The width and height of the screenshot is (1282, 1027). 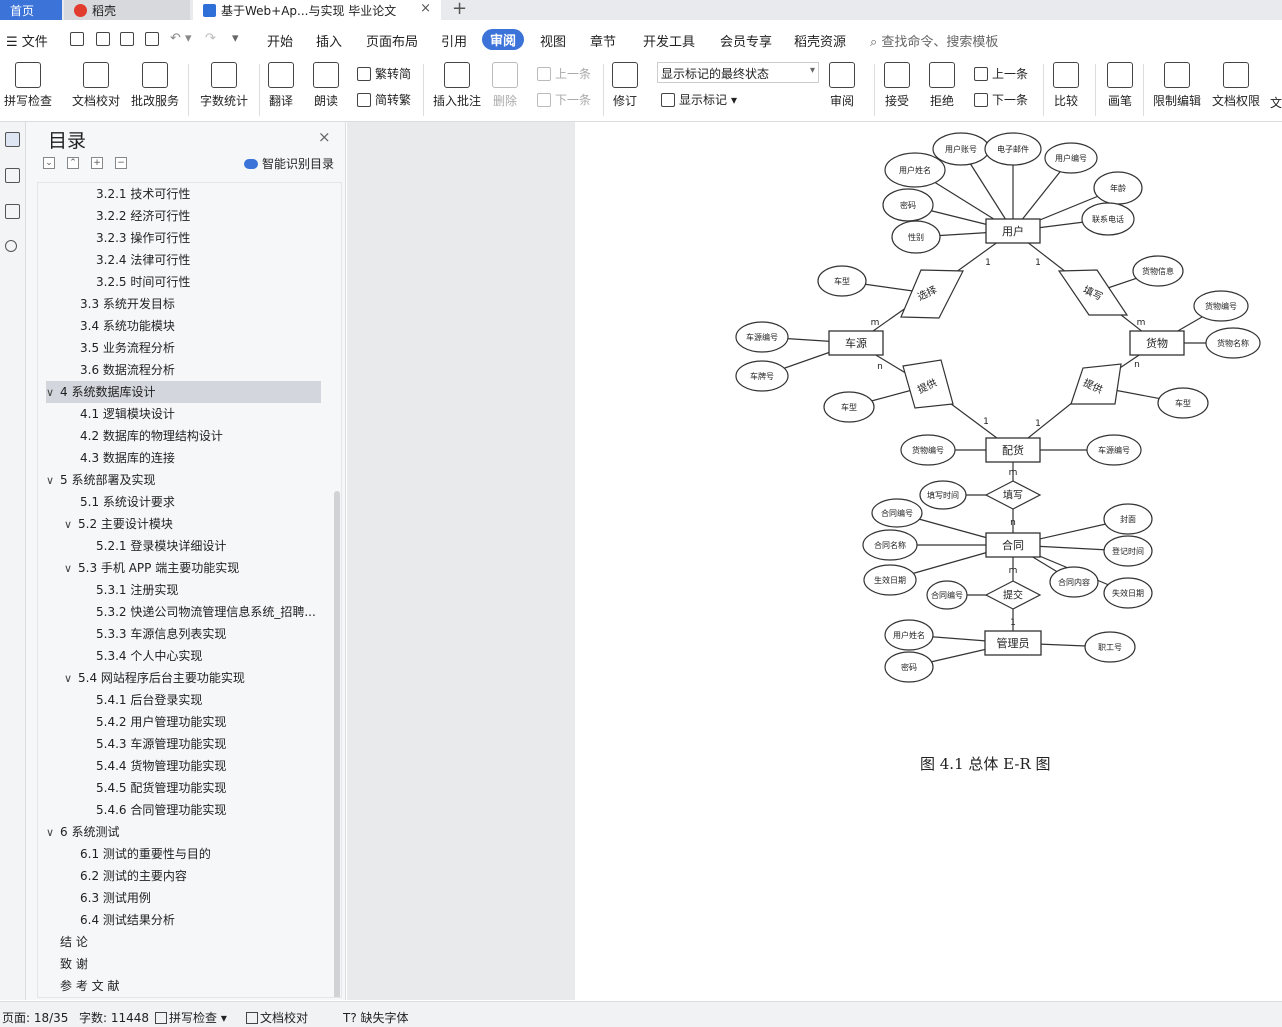 What do you see at coordinates (1158, 271) in the screenshot?
I see `er-attribute-label: 货物信息` at bounding box center [1158, 271].